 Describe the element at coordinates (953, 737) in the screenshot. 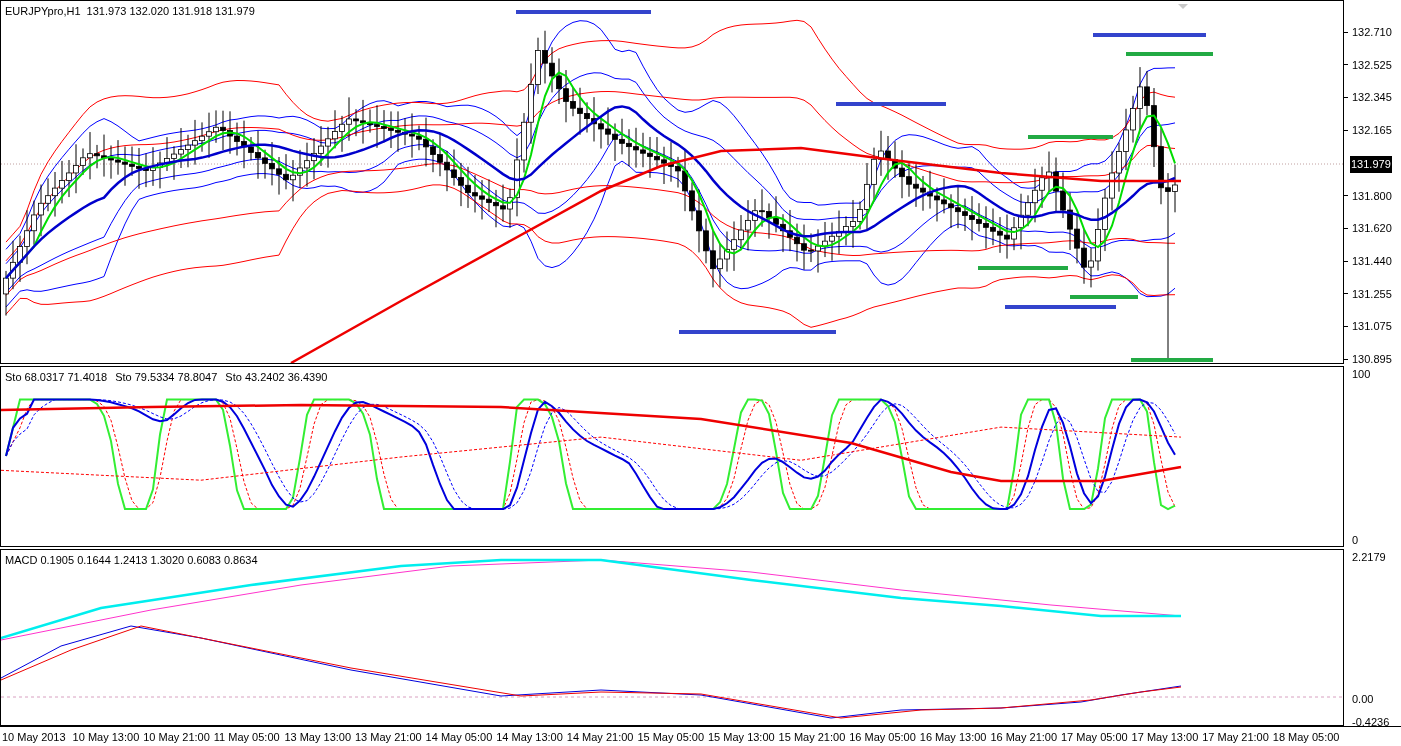

I see `time-label: 16 May 13:00` at that location.